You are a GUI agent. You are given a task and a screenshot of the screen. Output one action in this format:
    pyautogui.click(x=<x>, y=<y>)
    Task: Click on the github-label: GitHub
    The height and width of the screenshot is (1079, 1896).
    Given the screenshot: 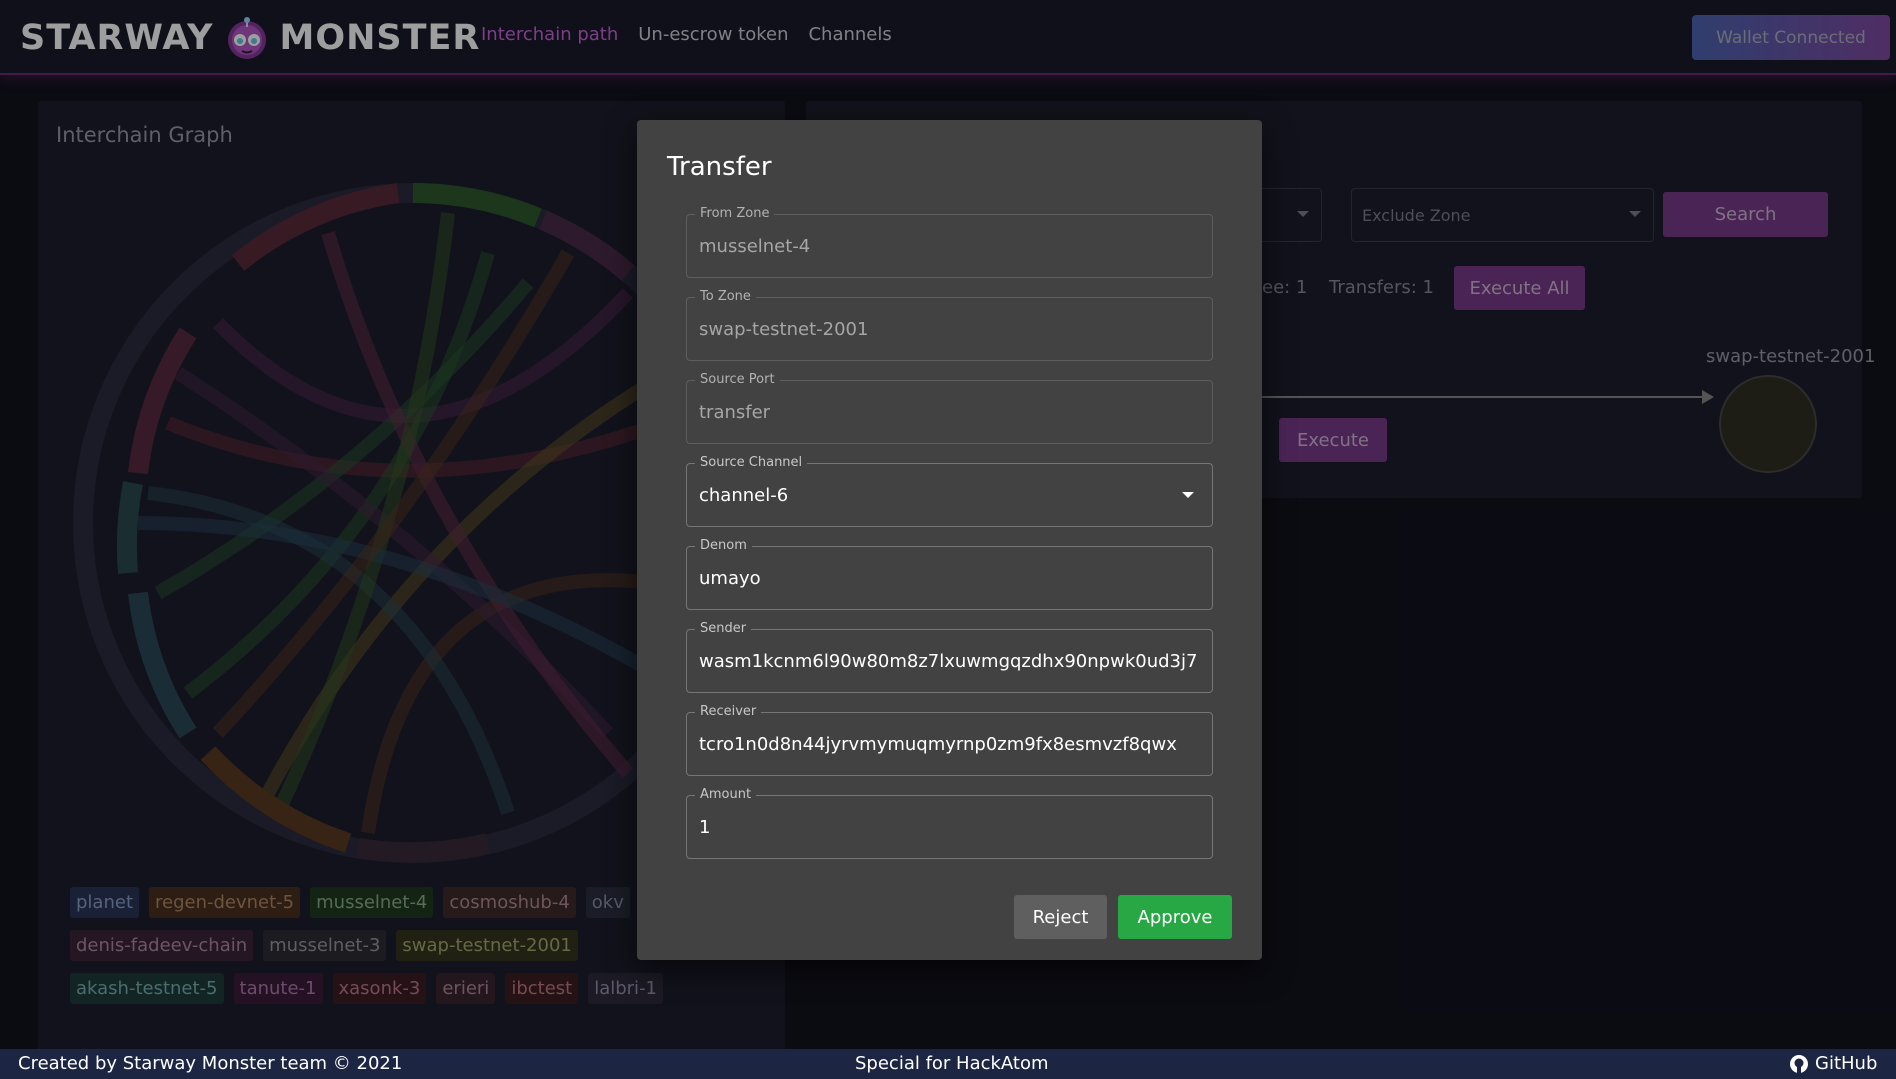 What is the action you would take?
    pyautogui.click(x=1846, y=1063)
    